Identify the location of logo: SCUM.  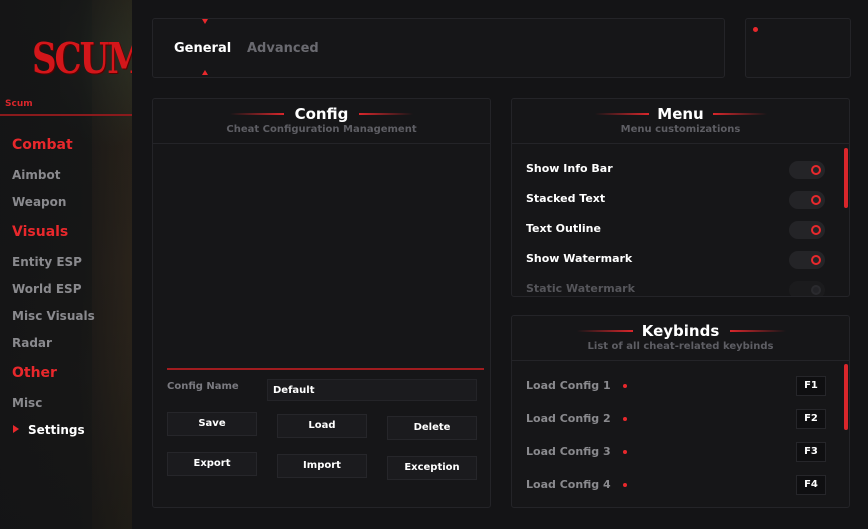
(82, 59).